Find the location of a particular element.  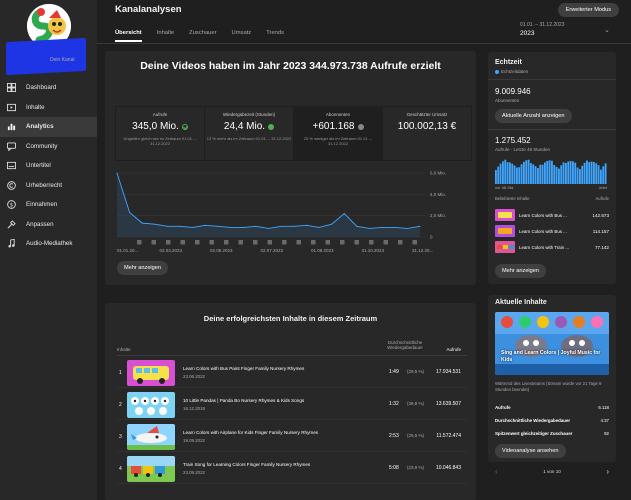

sidebar-item-analytics: Analytics is located at coordinates (48, 127).